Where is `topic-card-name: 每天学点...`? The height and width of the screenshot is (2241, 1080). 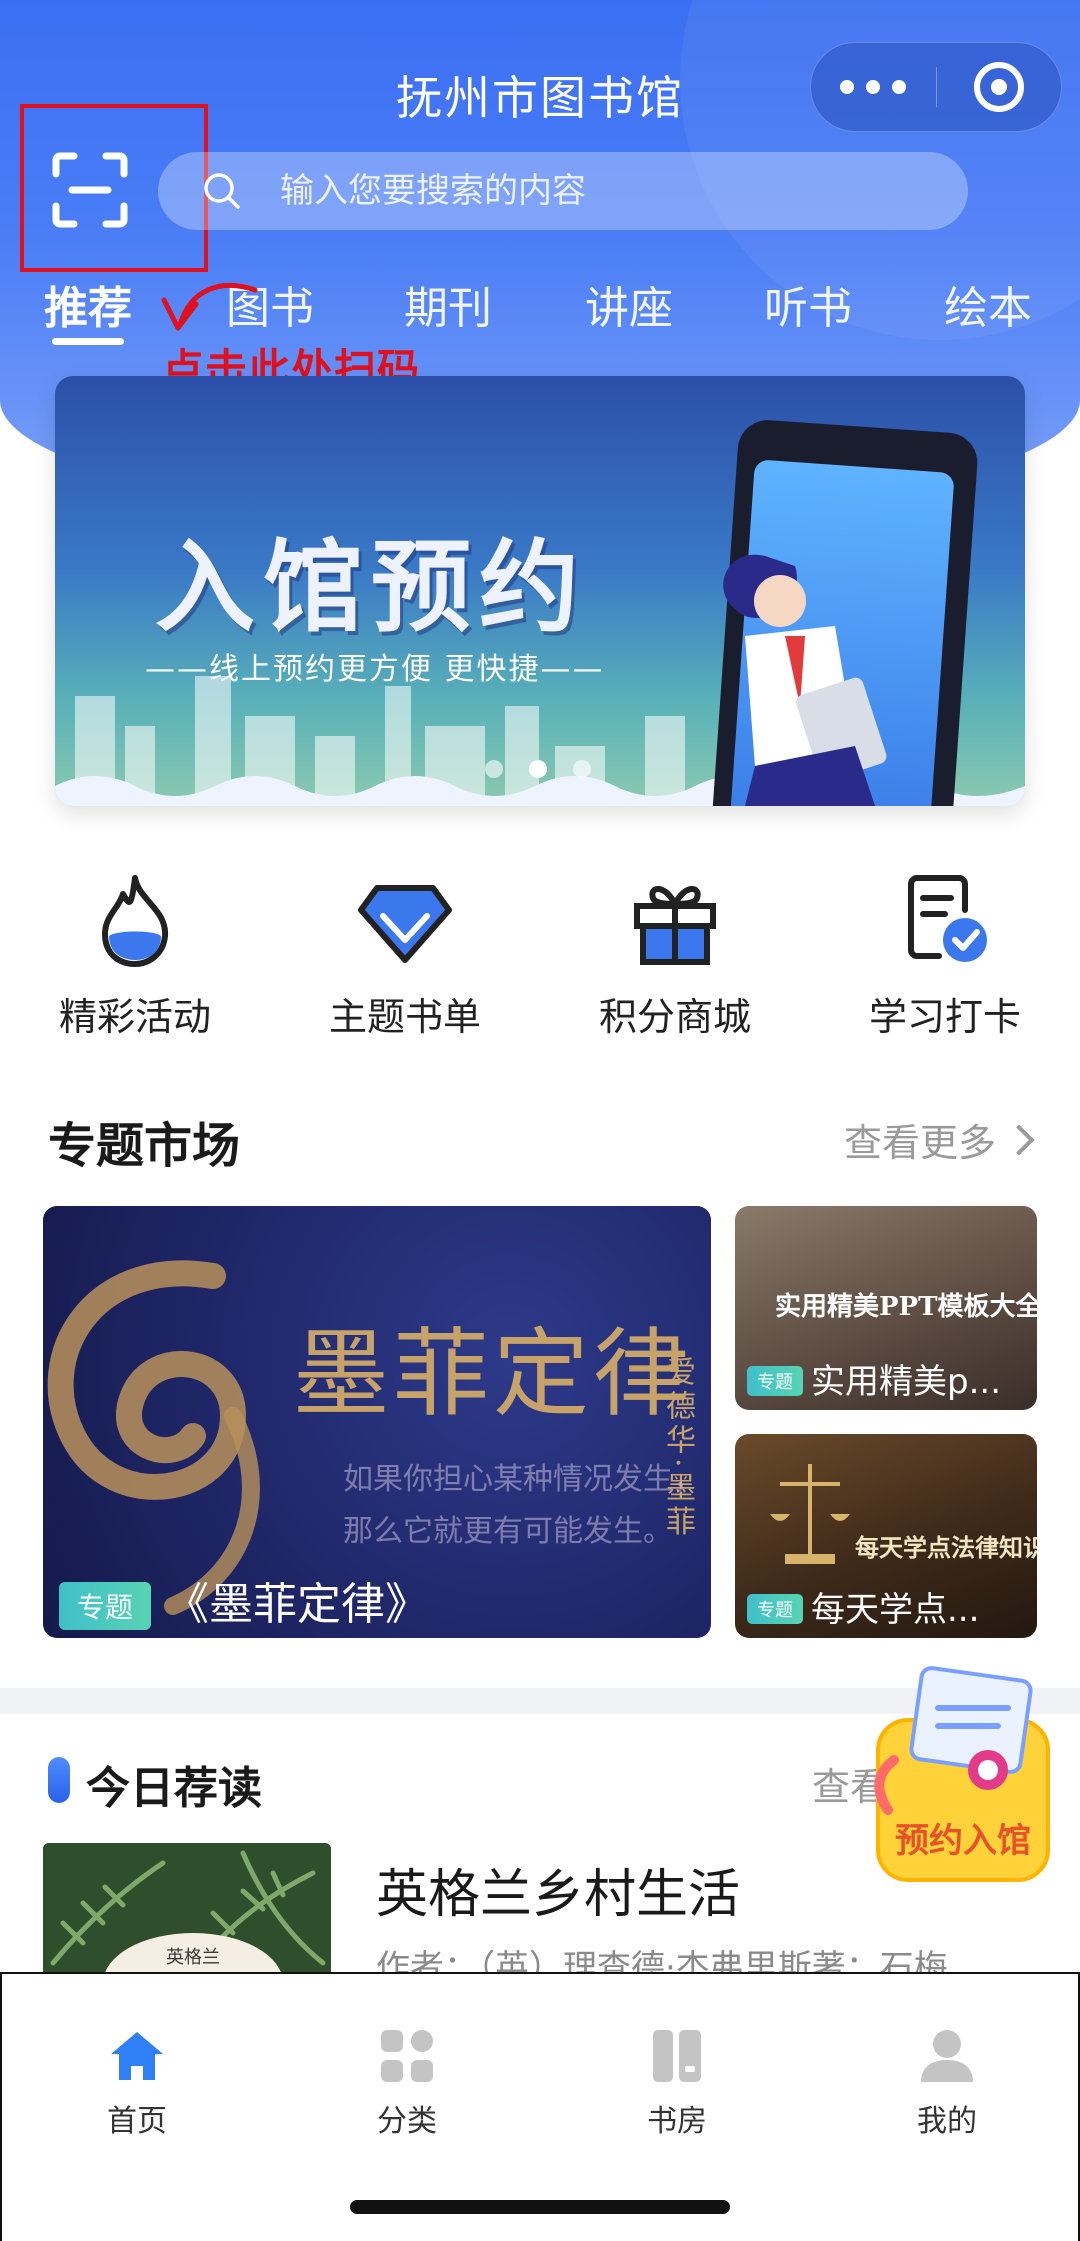 topic-card-name: 每天学点... is located at coordinates (895, 1610).